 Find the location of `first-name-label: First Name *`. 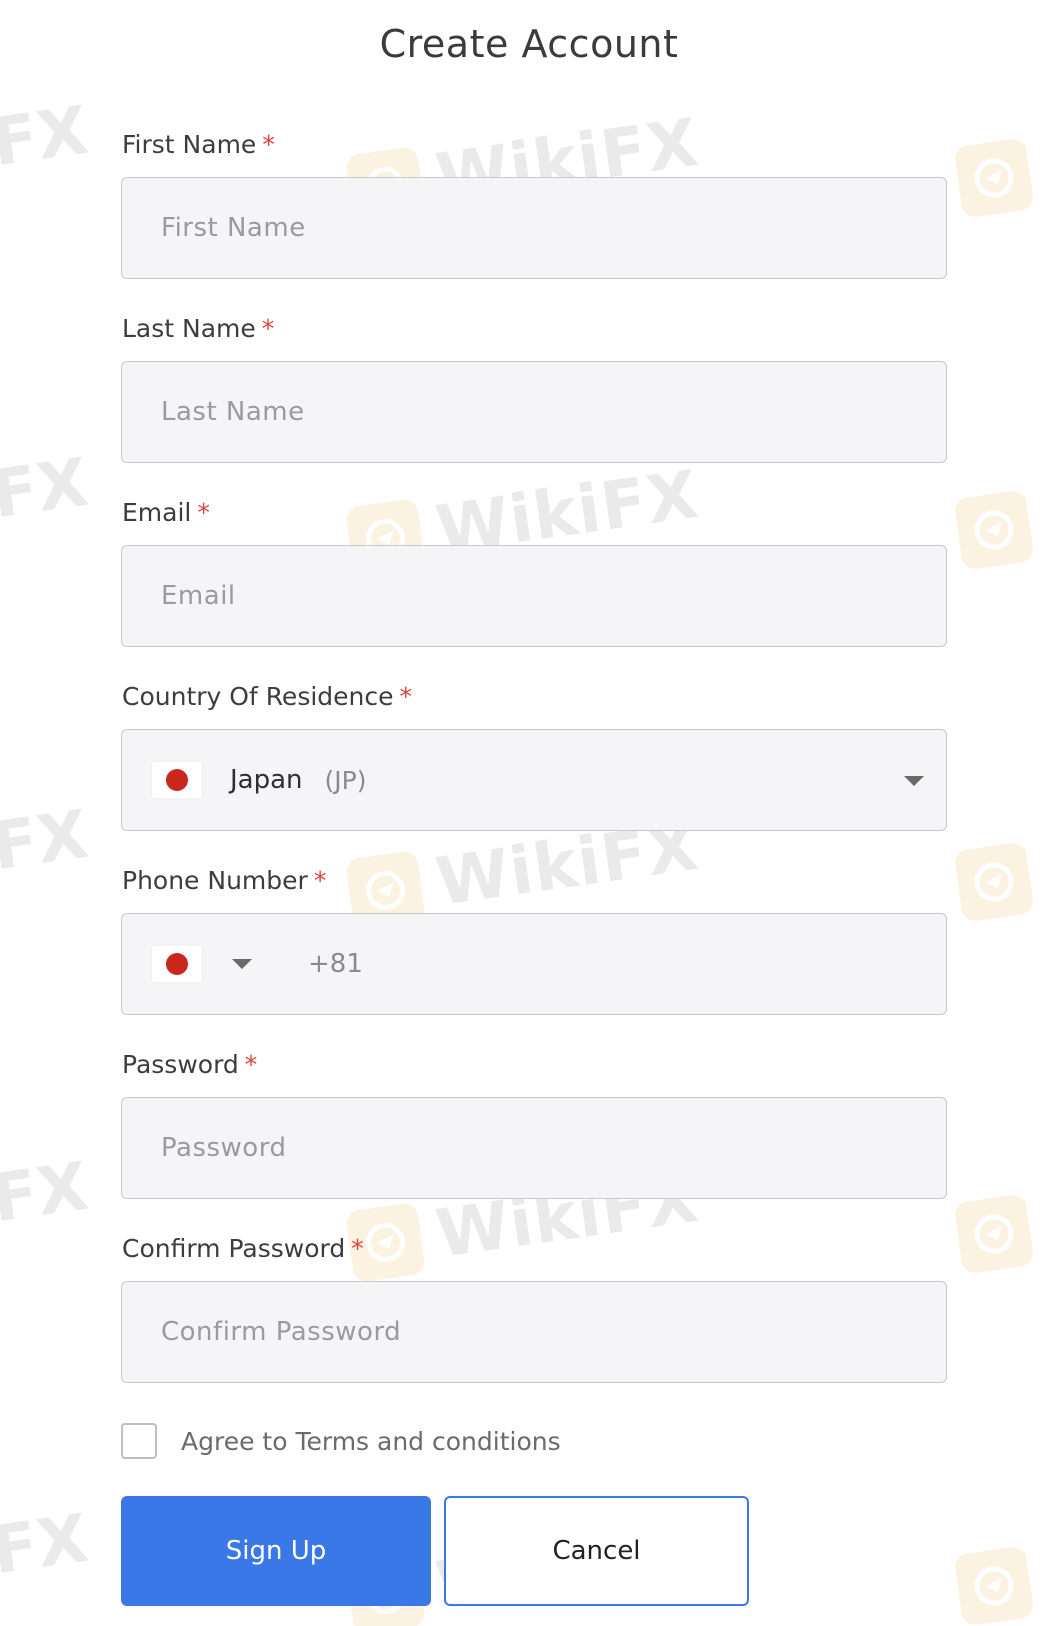

first-name-label: First Name * is located at coordinates (198, 144).